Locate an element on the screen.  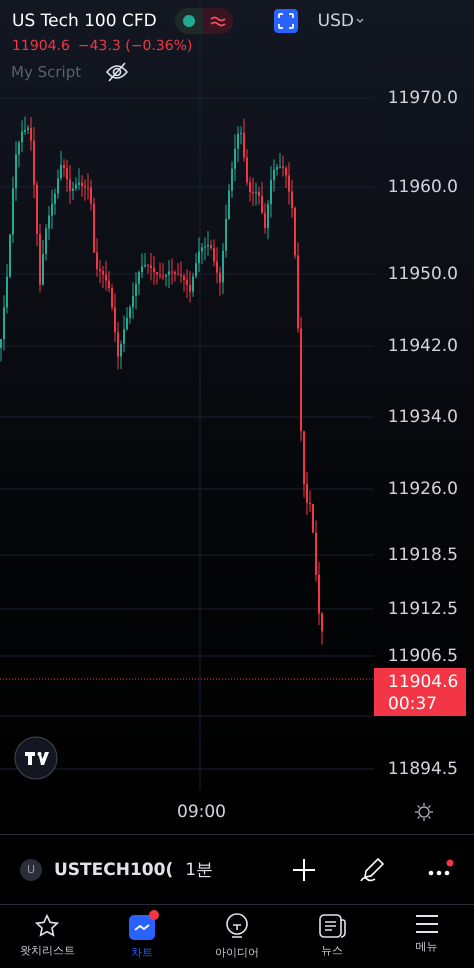
nav-tab: 왓치리스트 is located at coordinates (47, 936).